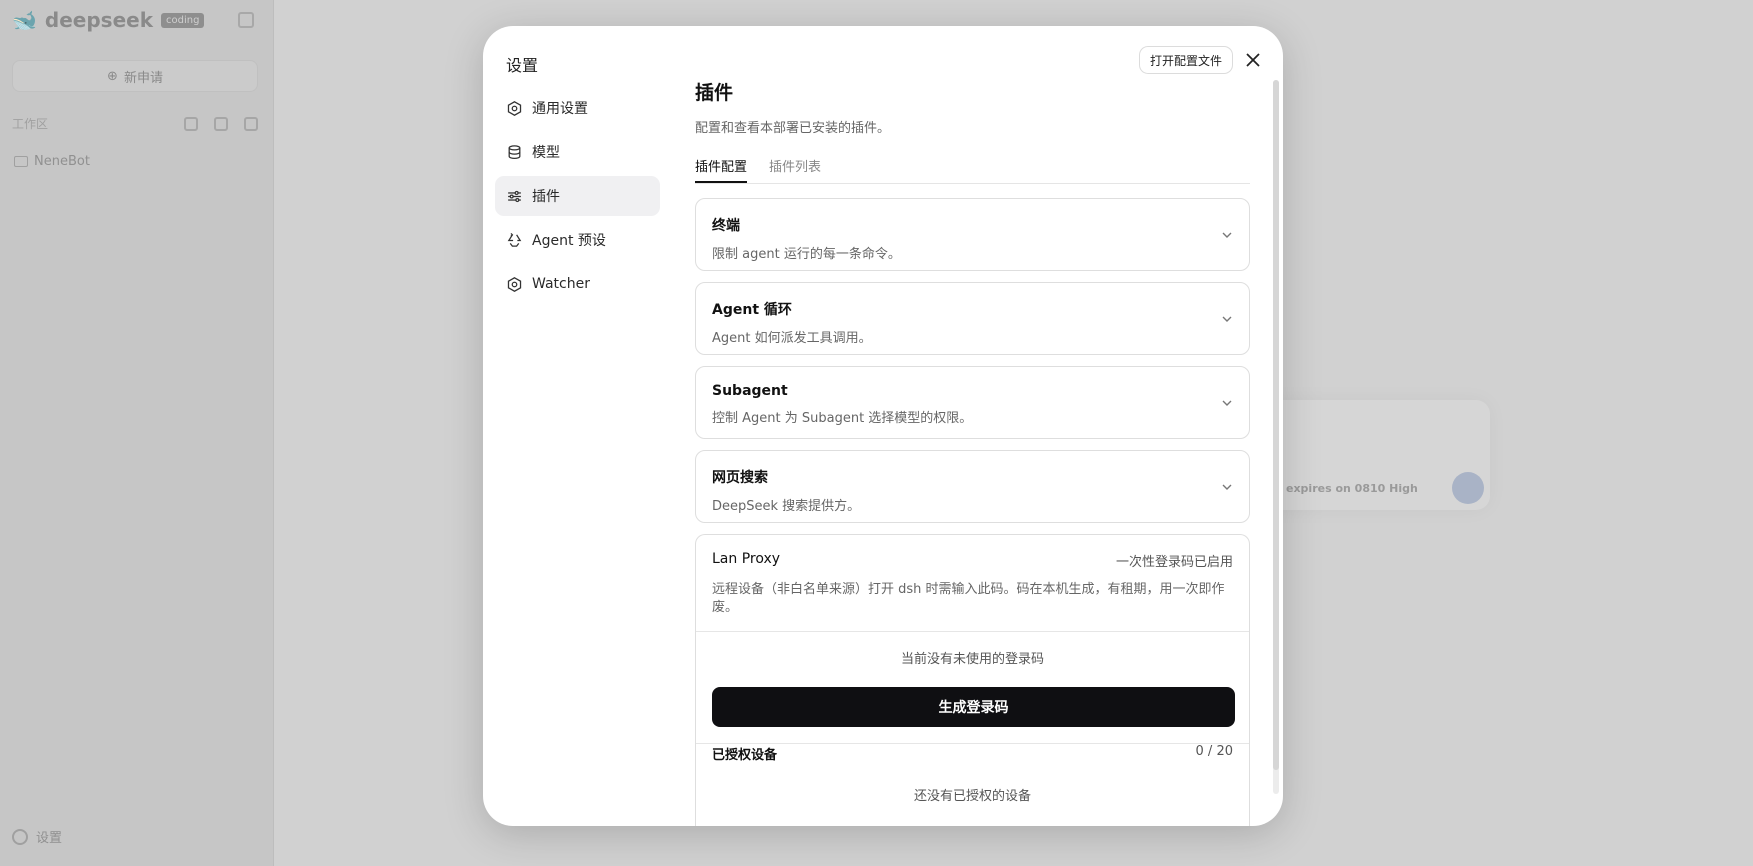 Image resolution: width=1753 pixels, height=866 pixels. Describe the element at coordinates (569, 241) in the screenshot. I see `nav-label: Agent 预设` at that location.